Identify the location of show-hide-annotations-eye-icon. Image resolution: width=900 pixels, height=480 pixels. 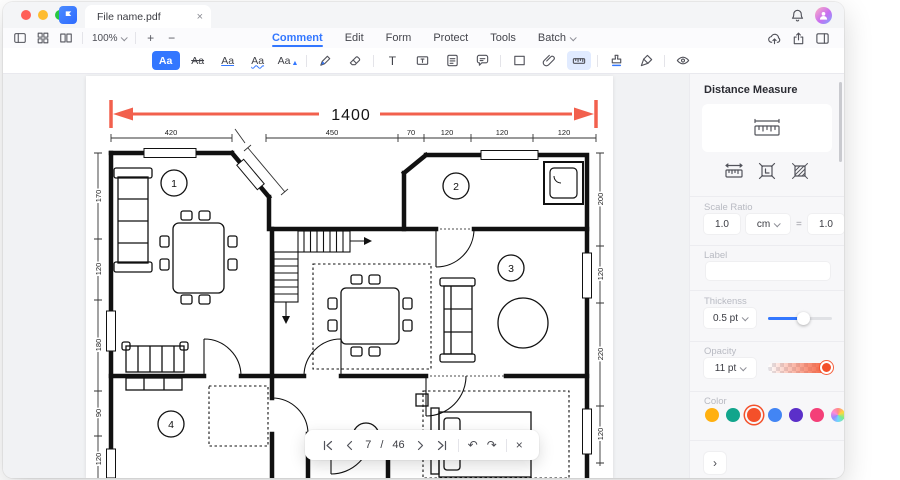
(683, 60).